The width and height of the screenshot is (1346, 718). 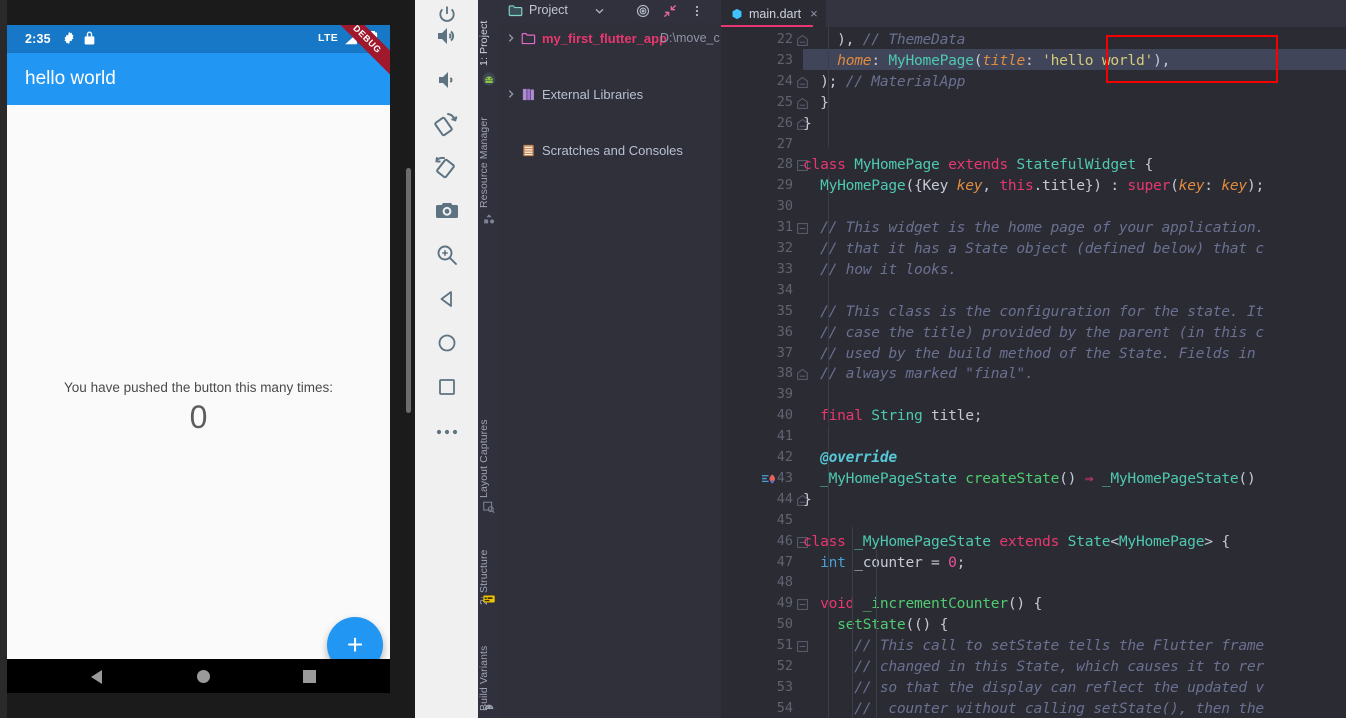 I want to click on code-token: createState, so click(x=1012, y=478).